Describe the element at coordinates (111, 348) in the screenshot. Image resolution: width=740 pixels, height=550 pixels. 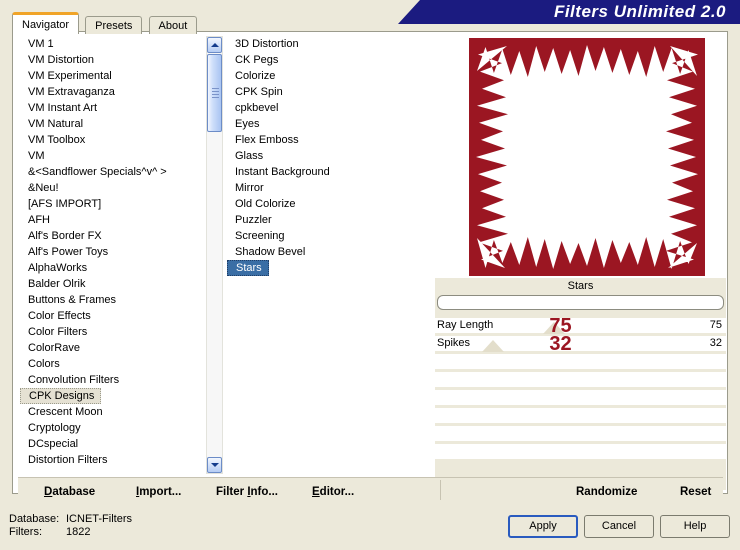
I see `list-item: ColorRave` at that location.